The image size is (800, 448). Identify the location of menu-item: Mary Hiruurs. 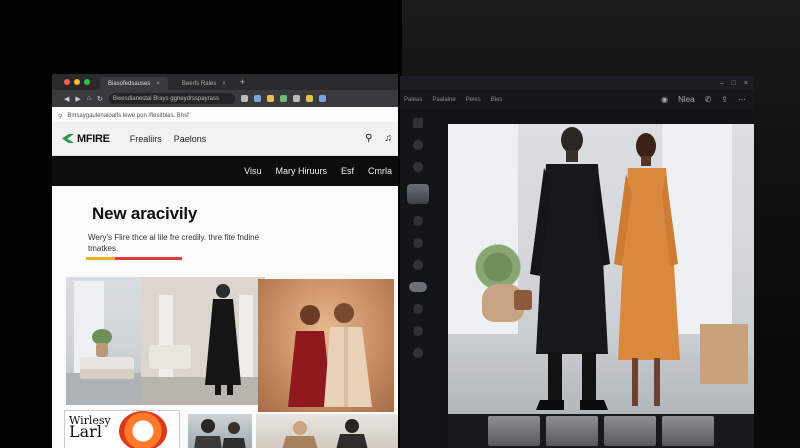
(301, 171).